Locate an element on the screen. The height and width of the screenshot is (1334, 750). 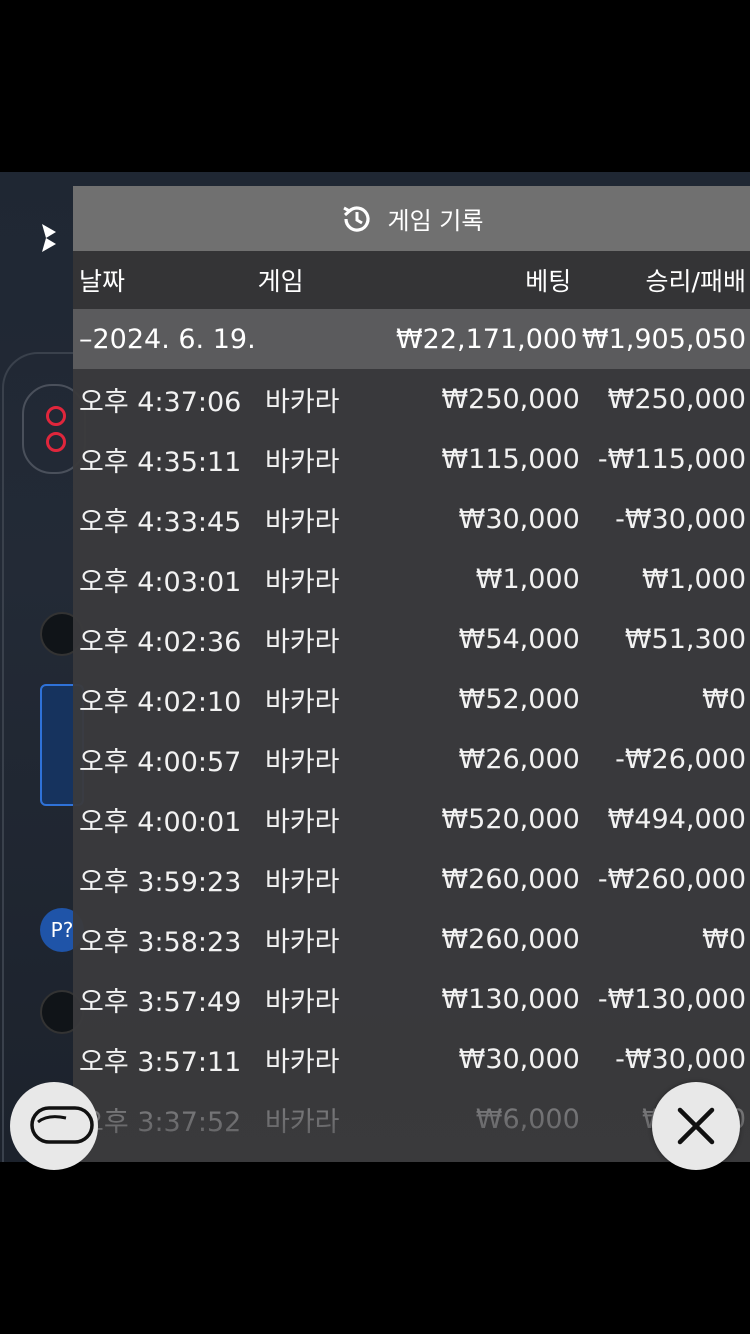
row-time: 오후 4:37:06 is located at coordinates (160, 402).